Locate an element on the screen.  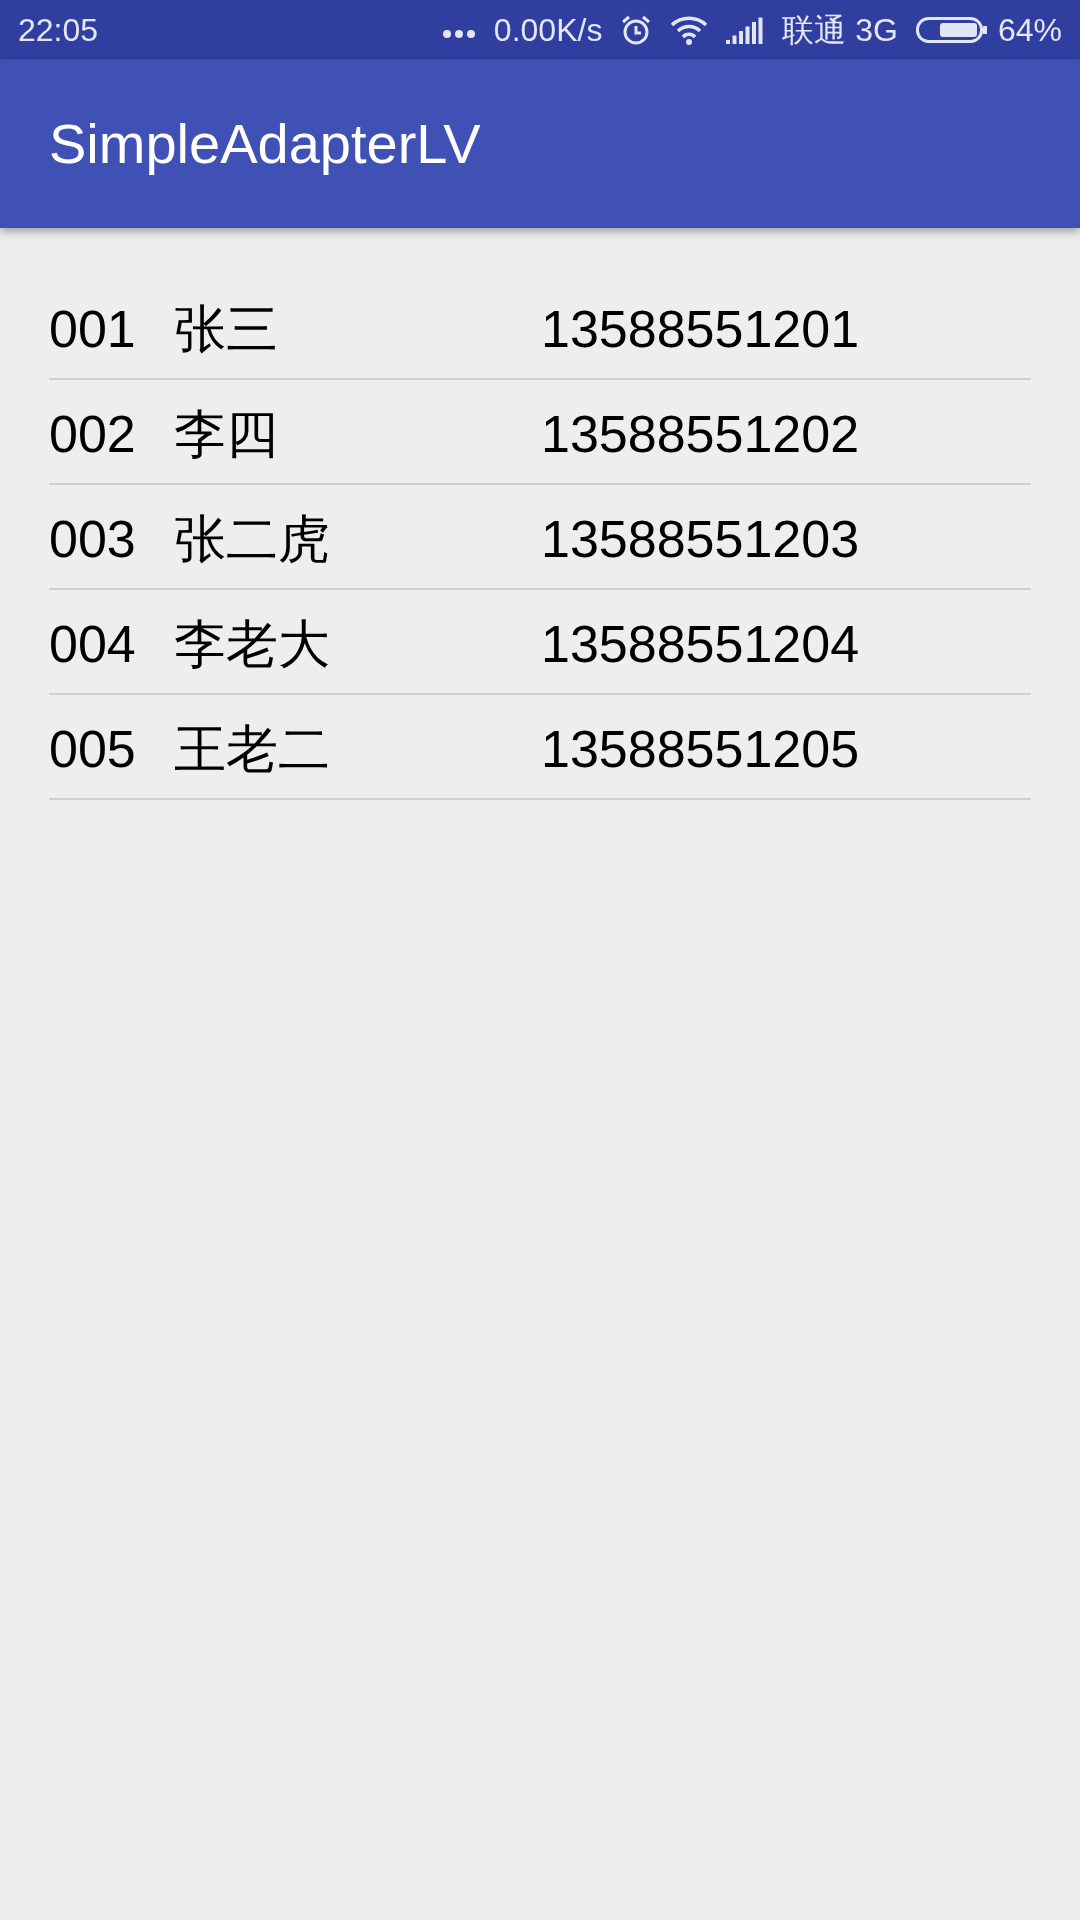
wifi-icon is located at coordinates (689, 29).